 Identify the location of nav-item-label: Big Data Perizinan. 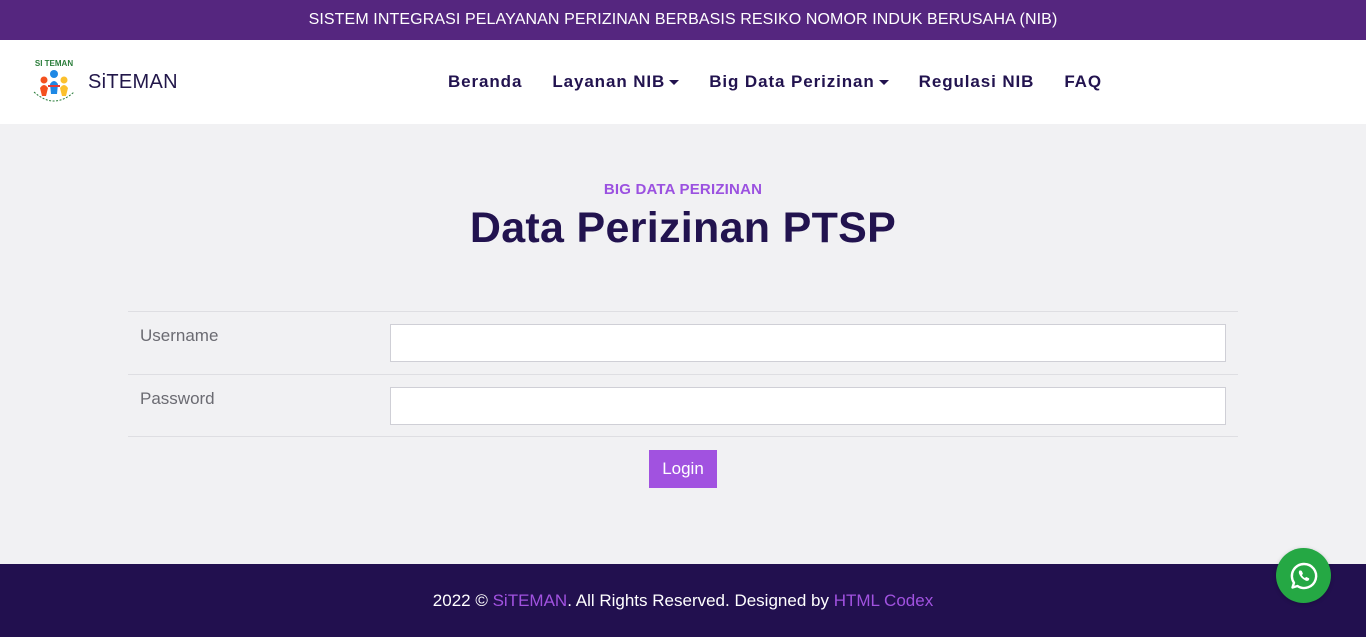
(792, 81).